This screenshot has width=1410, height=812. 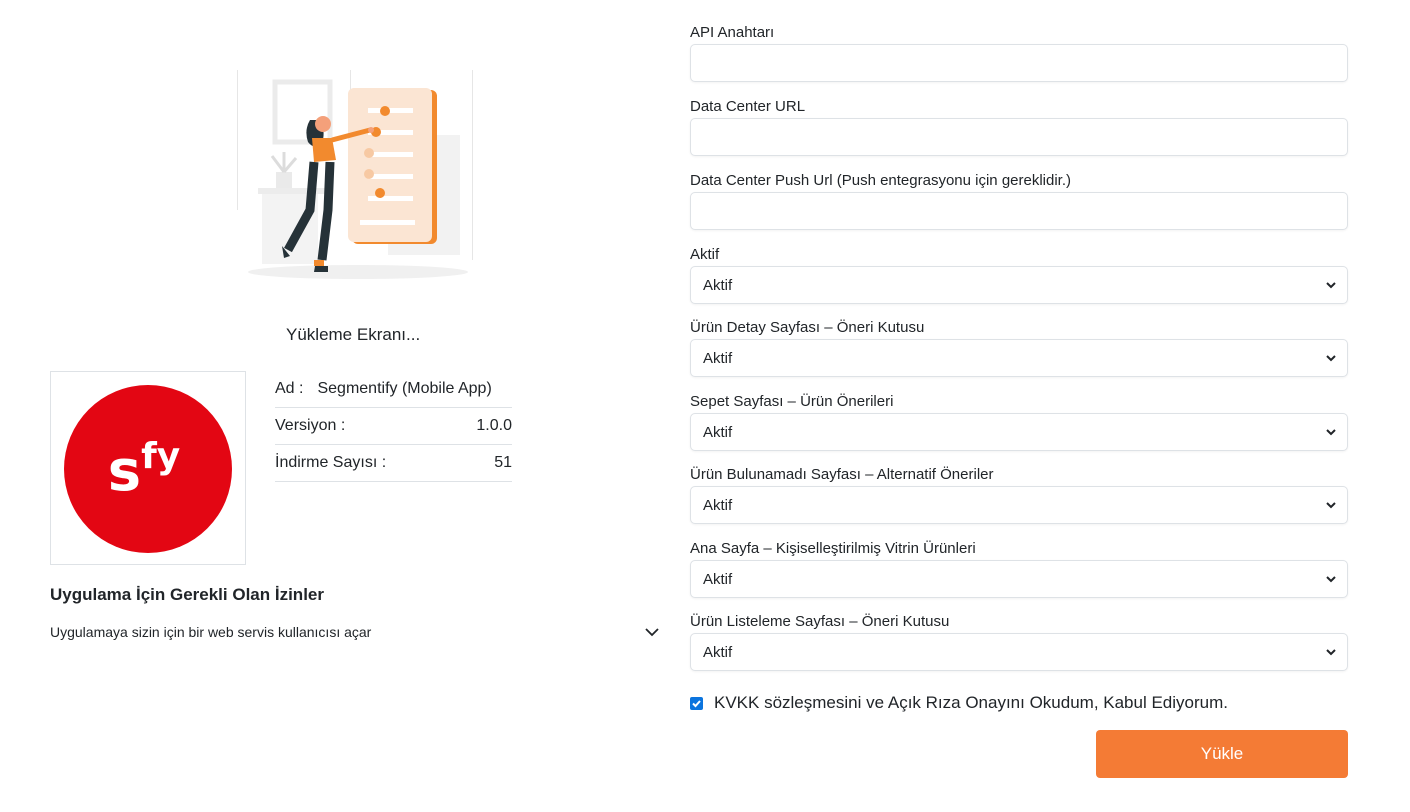 I want to click on app-version-value: 1.0.0, so click(x=494, y=425).